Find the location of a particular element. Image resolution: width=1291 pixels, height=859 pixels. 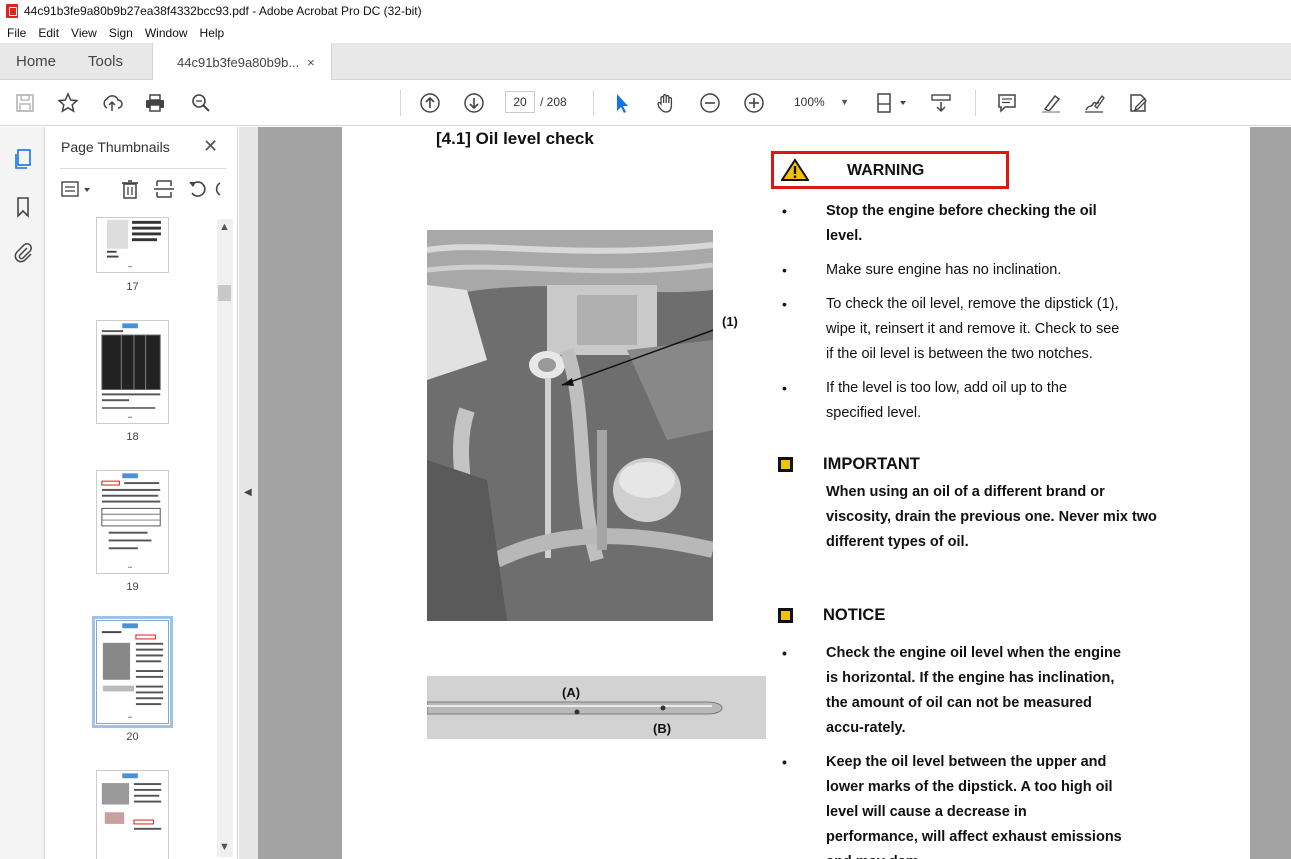

tab-document: 44c91b3fe9a80b9b... × is located at coordinates (242, 62).